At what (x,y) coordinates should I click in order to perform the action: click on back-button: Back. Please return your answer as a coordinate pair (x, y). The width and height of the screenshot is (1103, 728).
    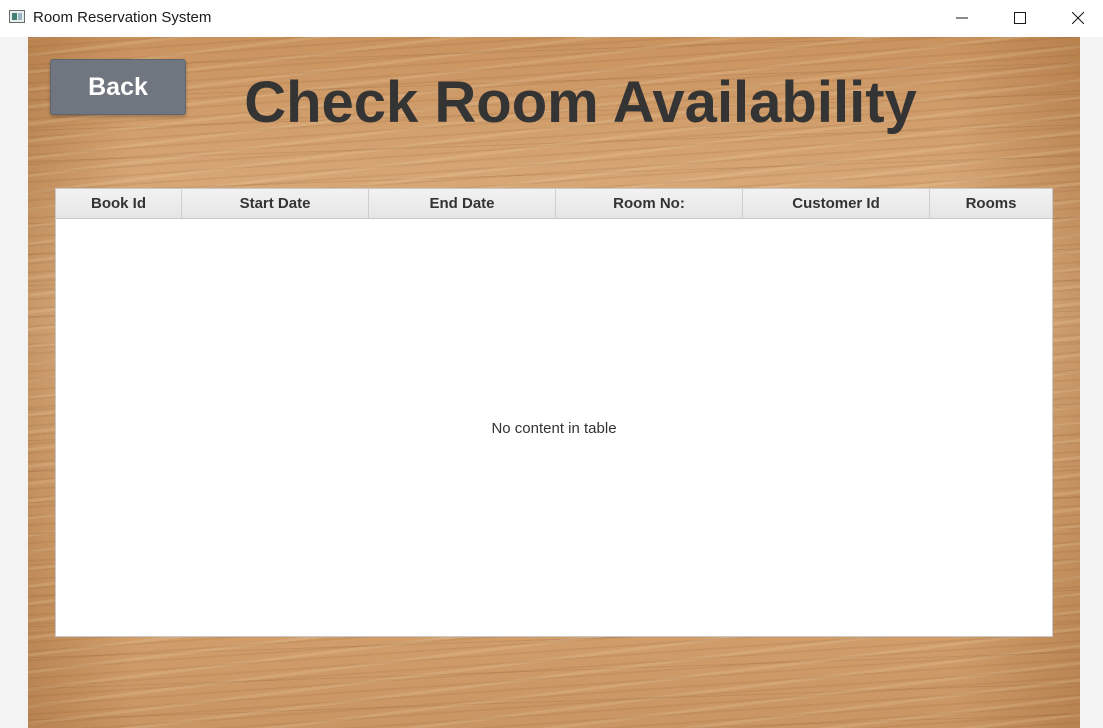
    Looking at the image, I should click on (118, 87).